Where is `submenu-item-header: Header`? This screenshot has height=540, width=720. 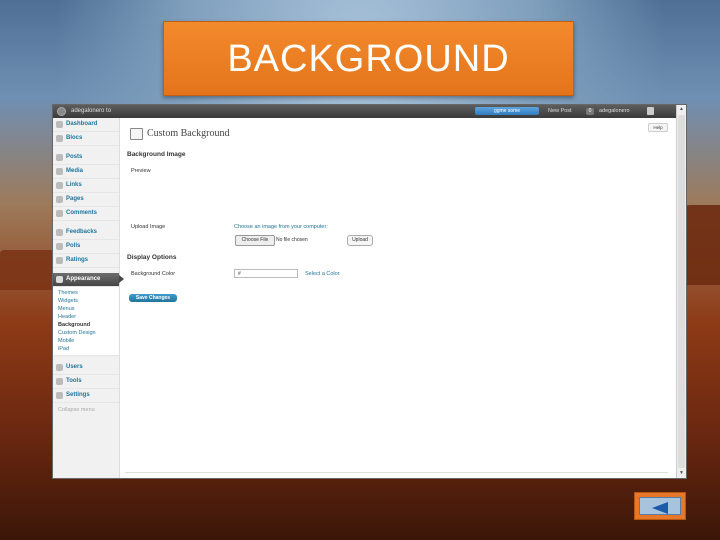
submenu-item-header: Header is located at coordinates (88, 317).